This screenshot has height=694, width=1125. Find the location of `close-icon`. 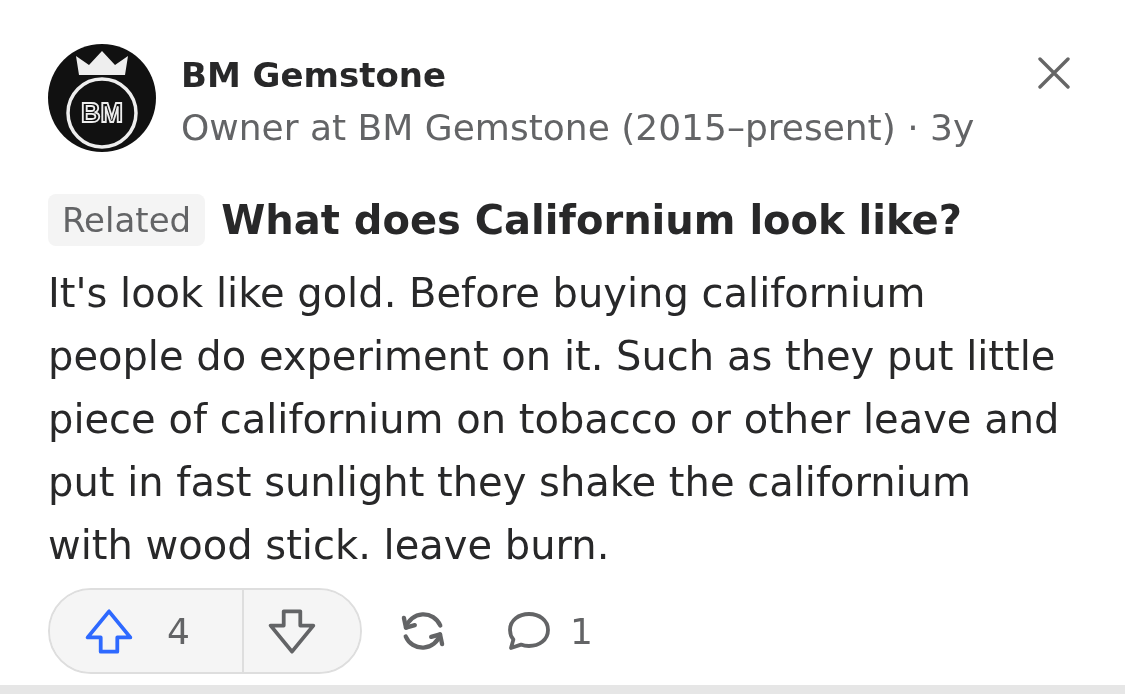

close-icon is located at coordinates (1054, 73).